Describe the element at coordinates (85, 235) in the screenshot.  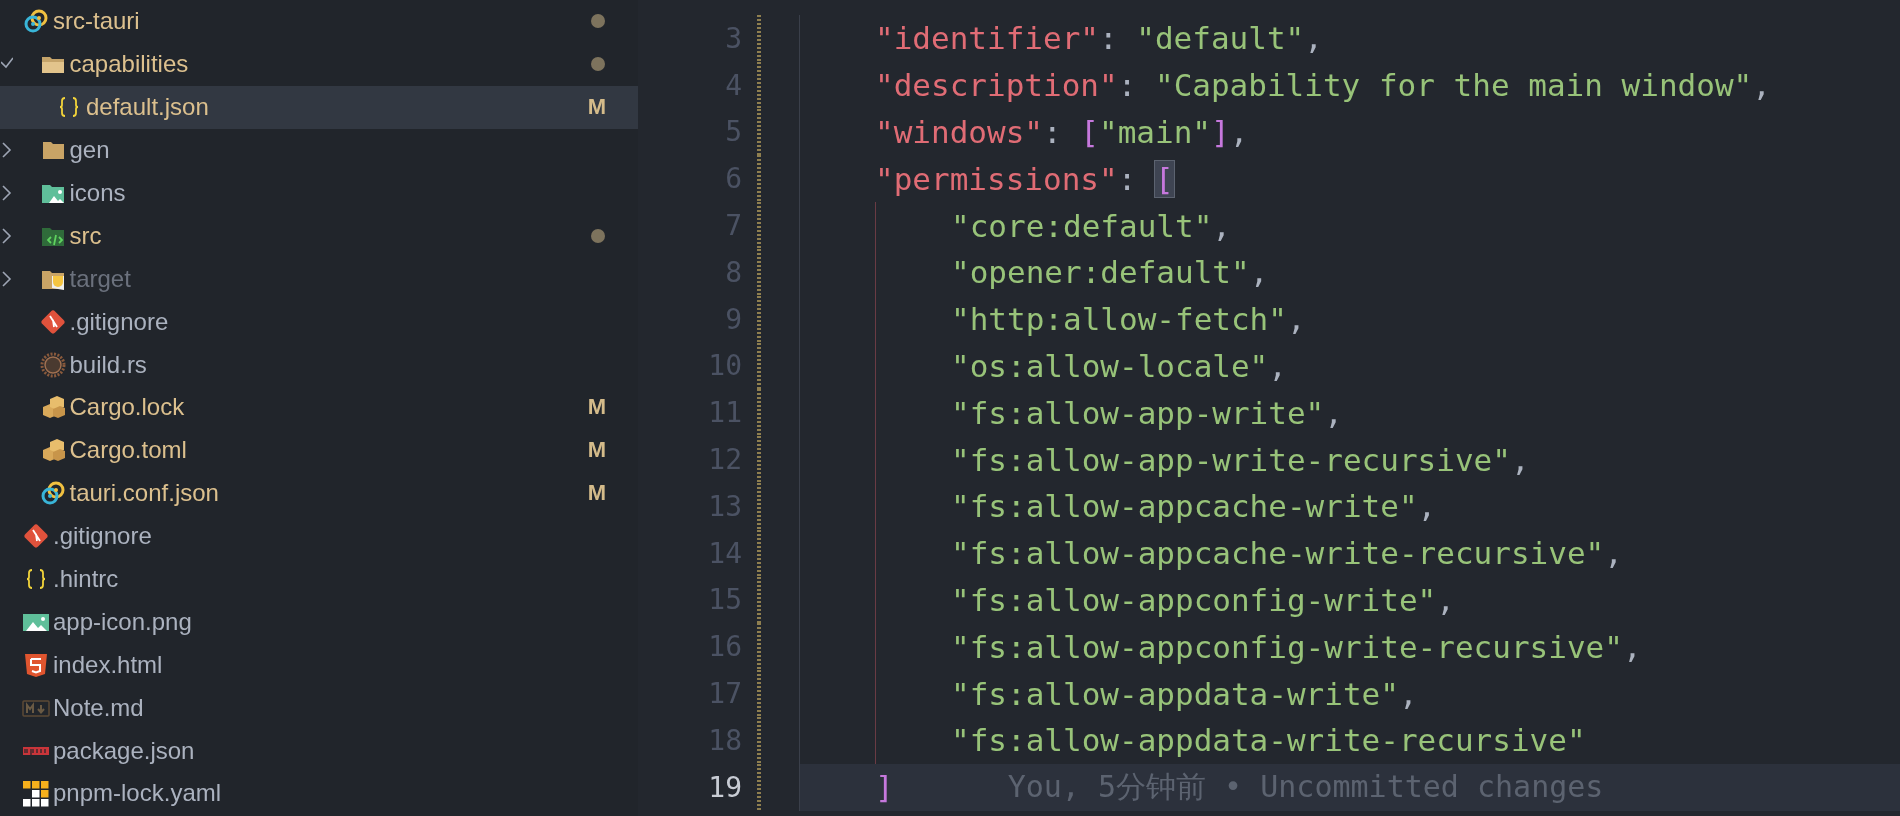
I see `file-name: src` at that location.